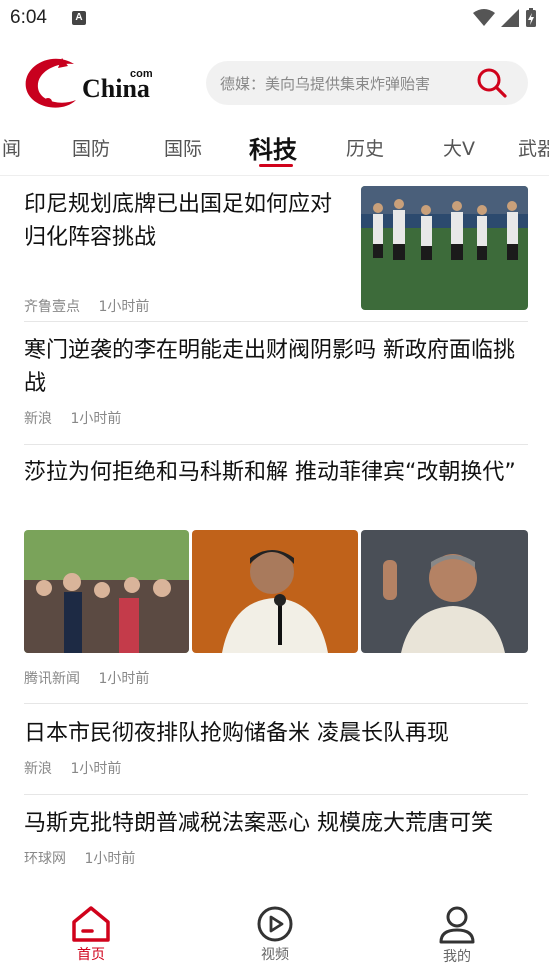  I want to click on news-item: 日本市民彻夜排队抢购储备米 凌晨长队再现 新浪 1小时前, so click(276, 747).